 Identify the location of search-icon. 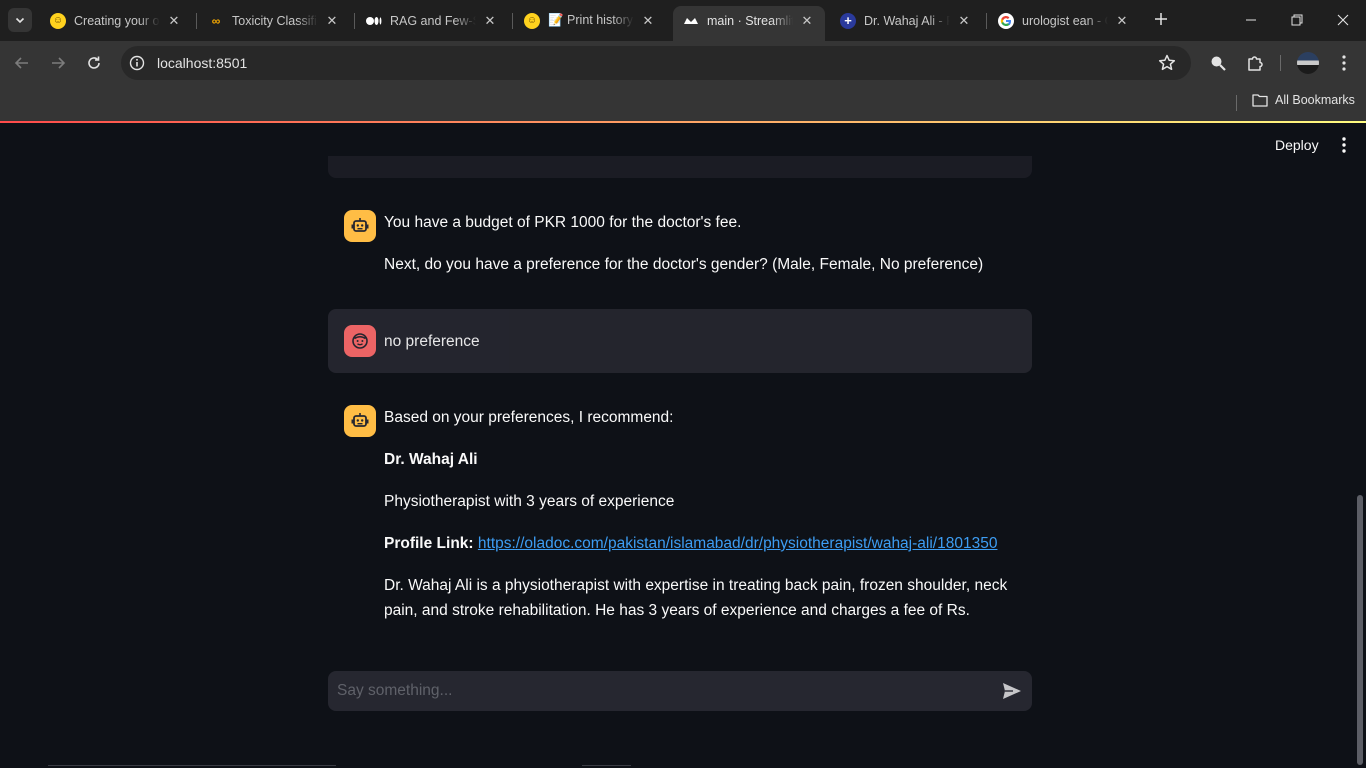
(1218, 63).